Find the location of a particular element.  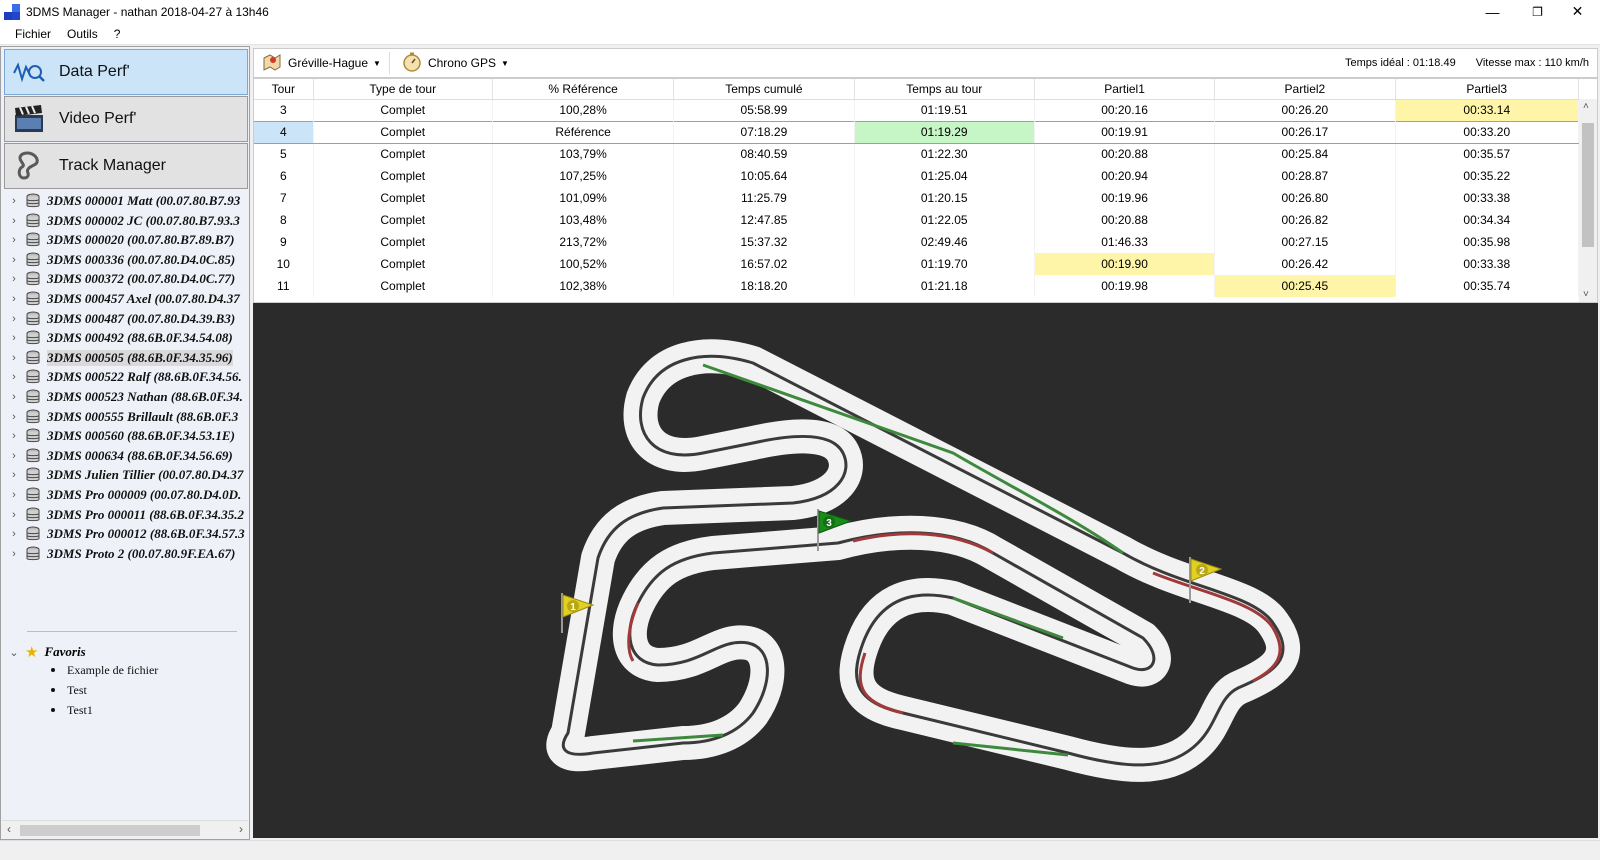

device-tree-item: › 3DMS 000457 Axel (00.07.80.D4.37 is located at coordinates (125, 299).